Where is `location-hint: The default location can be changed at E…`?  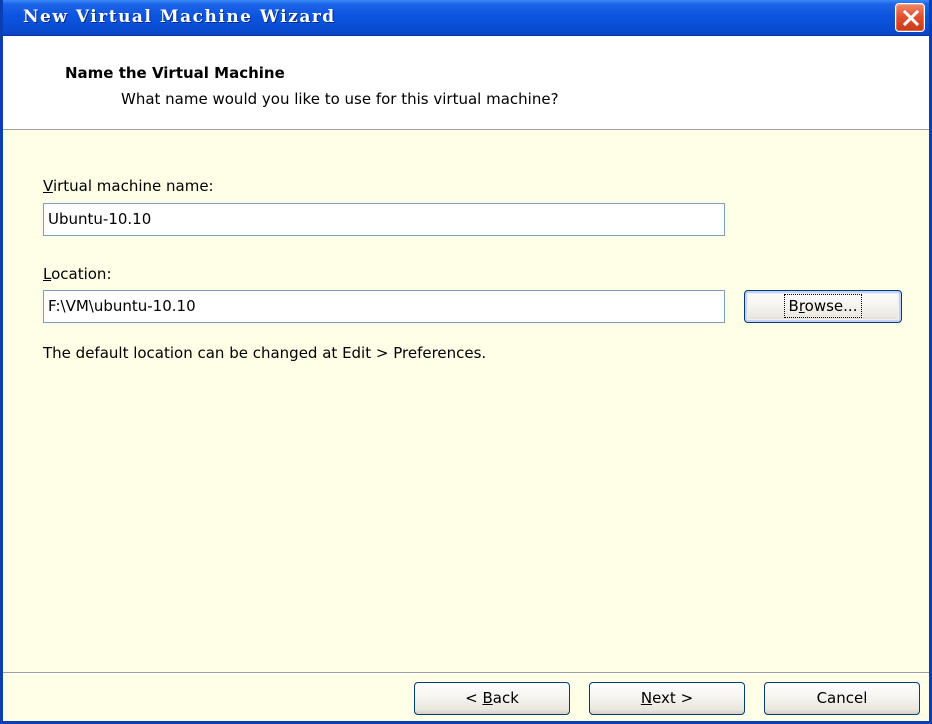
location-hint: The default location can be changed at E… is located at coordinates (265, 353).